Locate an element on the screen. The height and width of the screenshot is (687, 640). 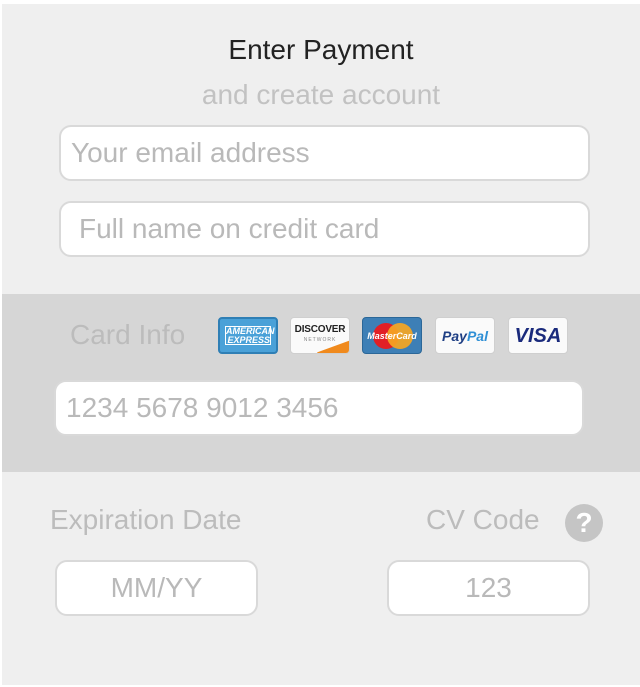
expiration-date-field is located at coordinates (156, 588).